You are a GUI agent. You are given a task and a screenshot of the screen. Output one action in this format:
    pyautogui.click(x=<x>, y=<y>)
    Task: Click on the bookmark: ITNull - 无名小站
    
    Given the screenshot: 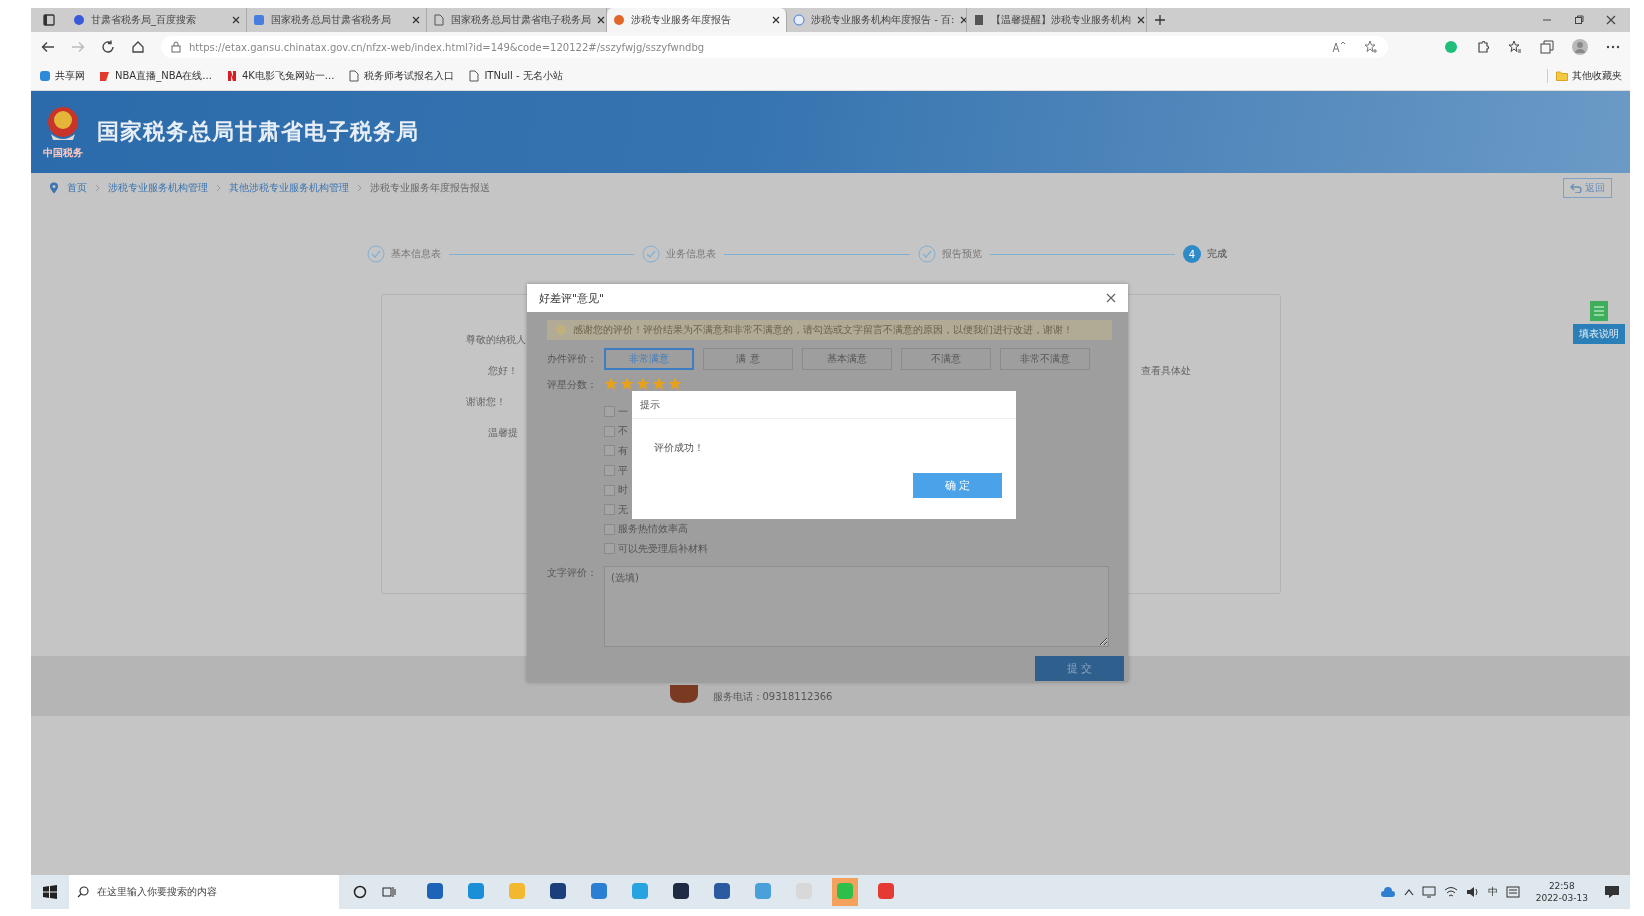 What is the action you would take?
    pyautogui.click(x=515, y=76)
    